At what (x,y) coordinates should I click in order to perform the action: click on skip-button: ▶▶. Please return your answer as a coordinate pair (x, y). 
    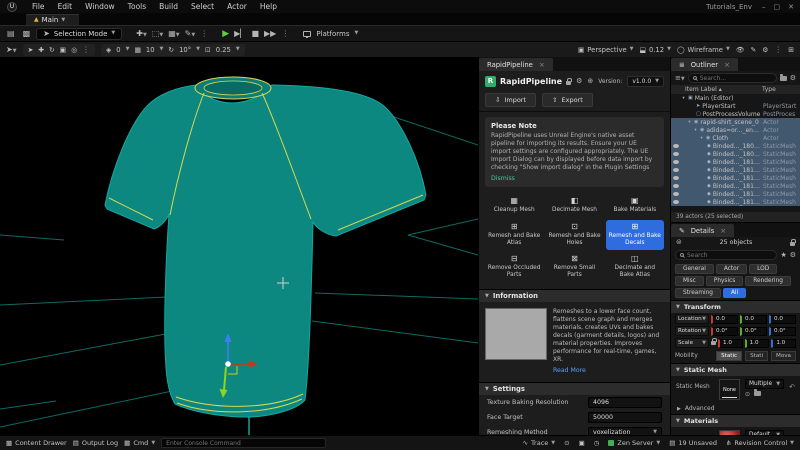
    Looking at the image, I should click on (270, 33).